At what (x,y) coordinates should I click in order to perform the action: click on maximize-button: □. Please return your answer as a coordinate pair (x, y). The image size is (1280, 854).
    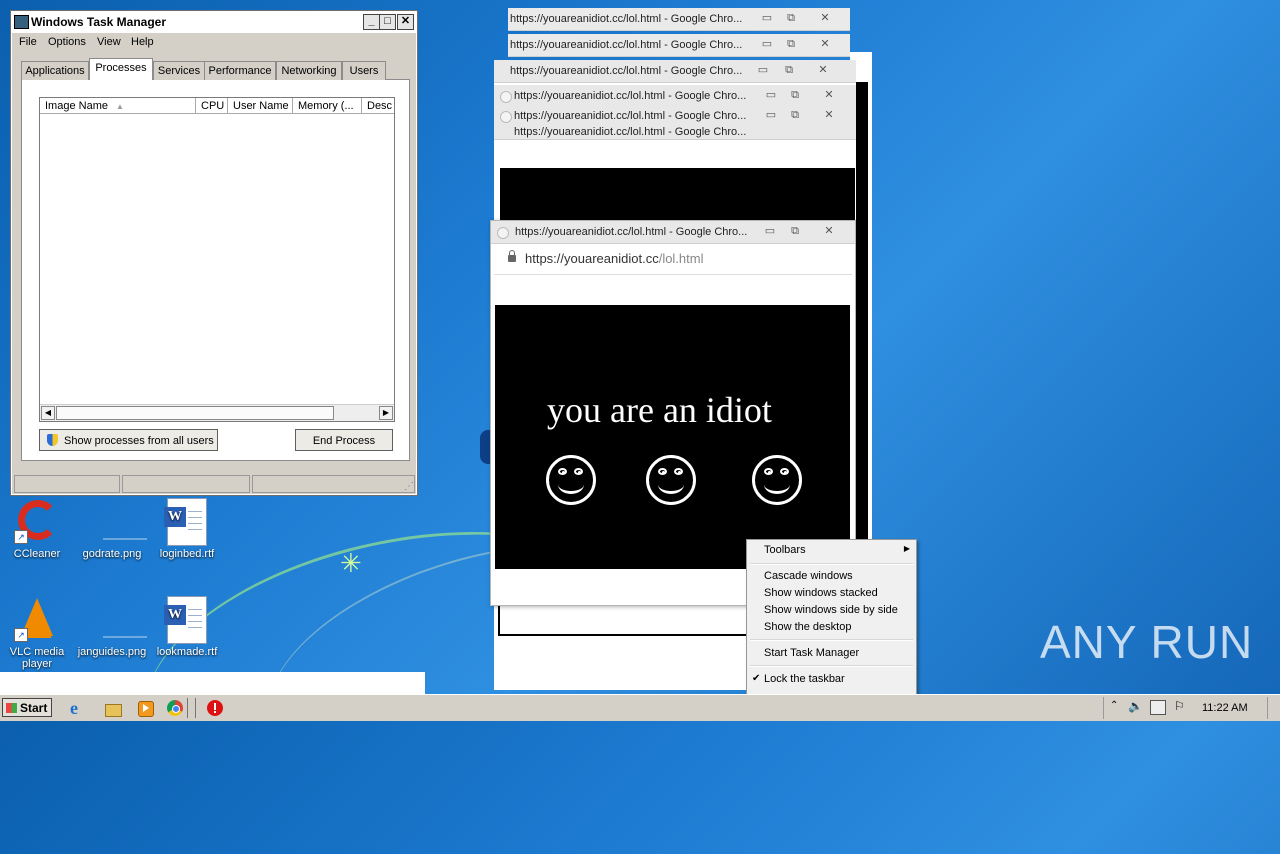
    Looking at the image, I should click on (387, 22).